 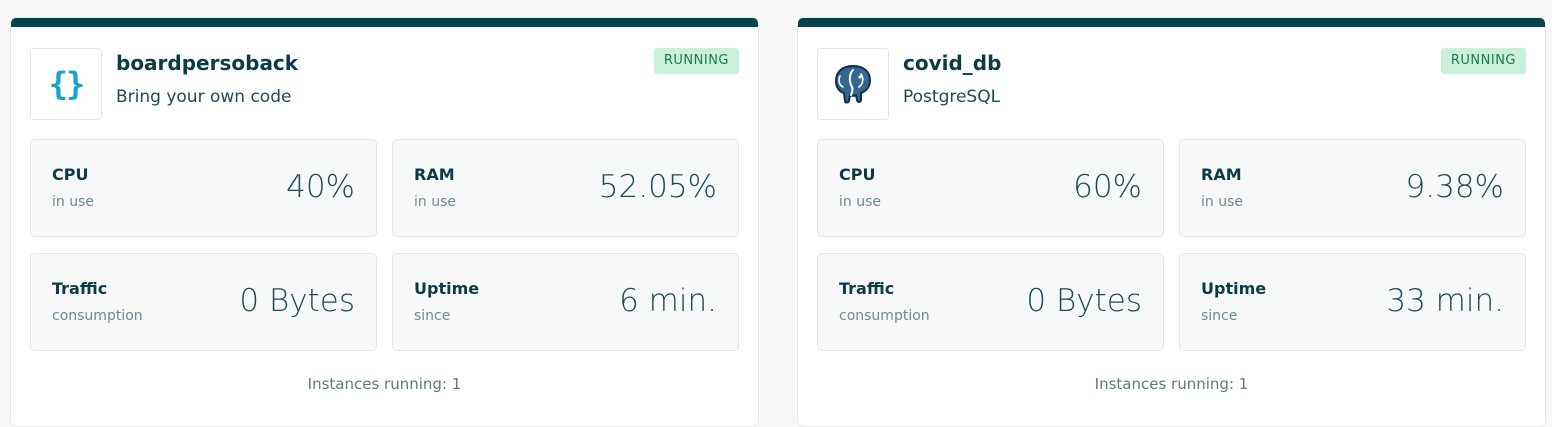 I want to click on postgresql-elephant-icon, so click(x=853, y=84).